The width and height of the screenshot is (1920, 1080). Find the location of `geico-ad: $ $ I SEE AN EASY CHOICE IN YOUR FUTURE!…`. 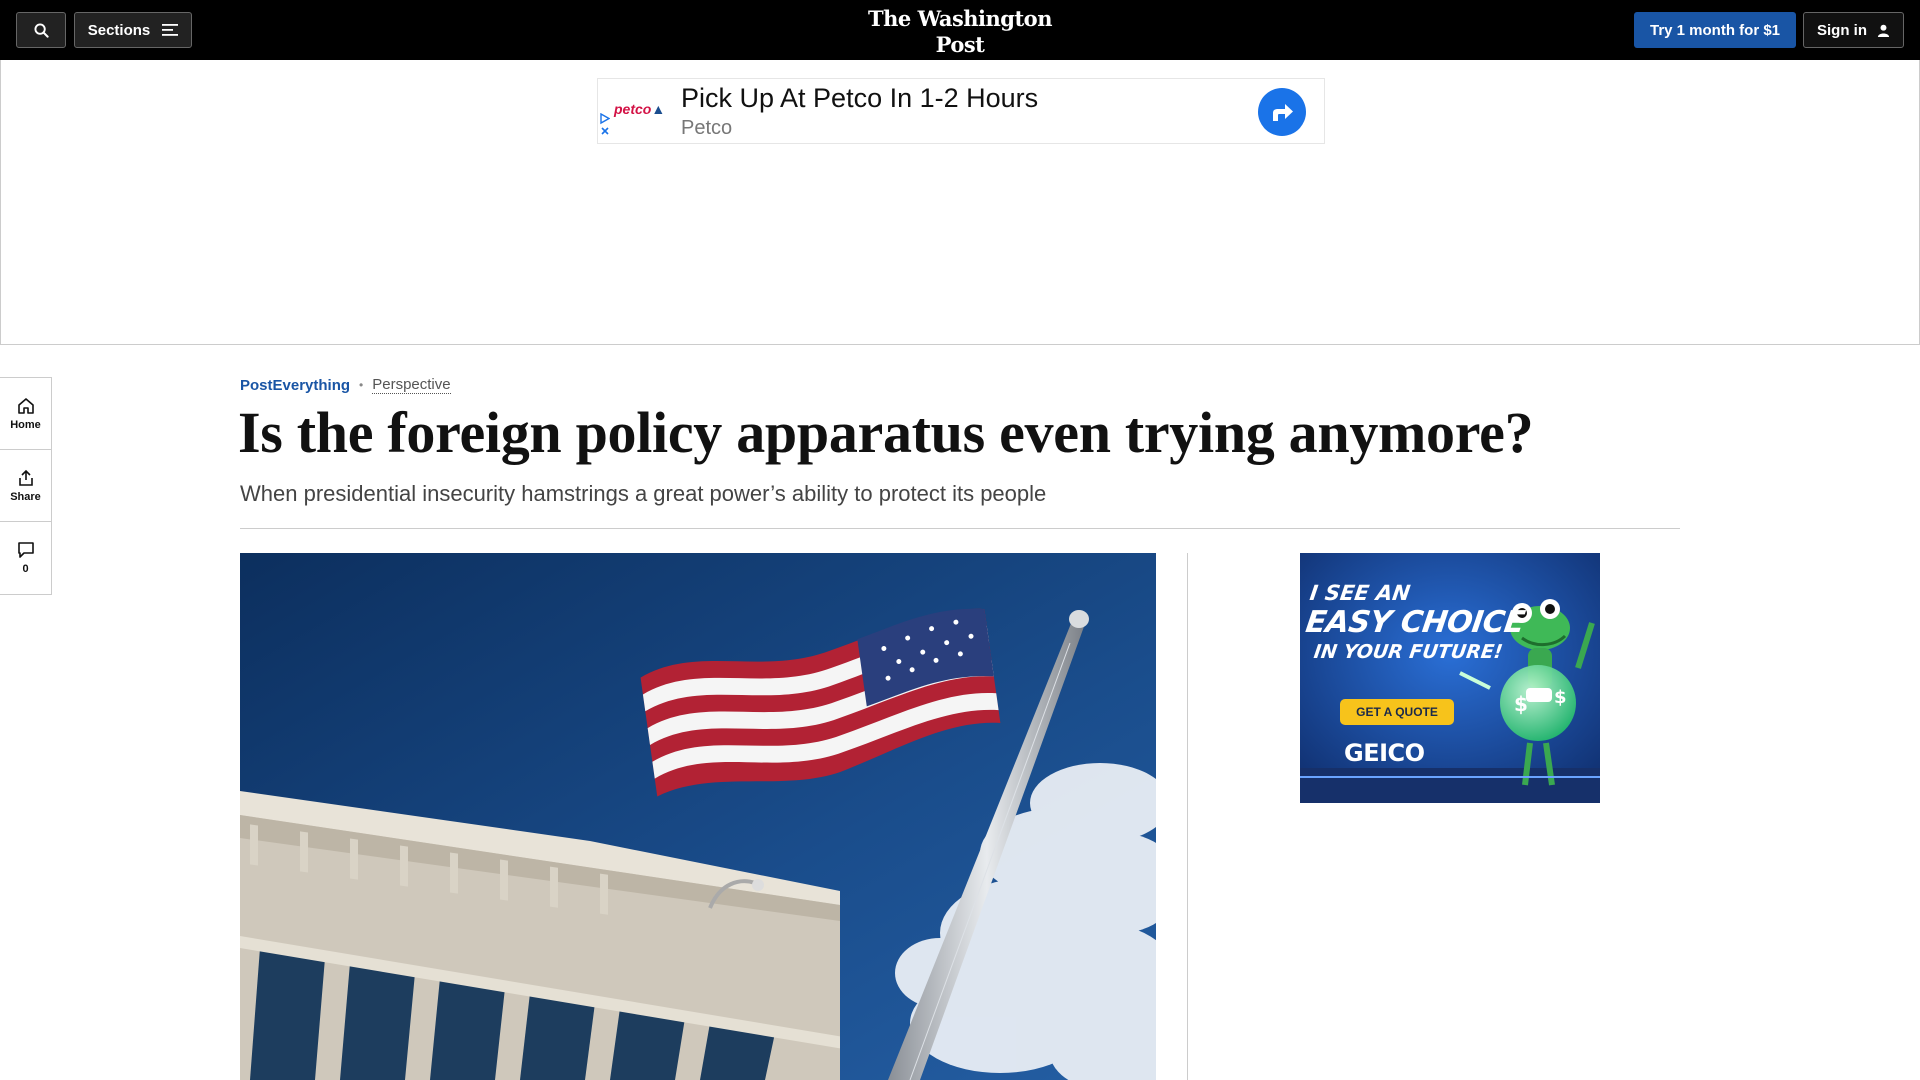

geico-ad: $ $ I SEE AN EASY CHOICE IN YOUR FUTURE!… is located at coordinates (1450, 678).